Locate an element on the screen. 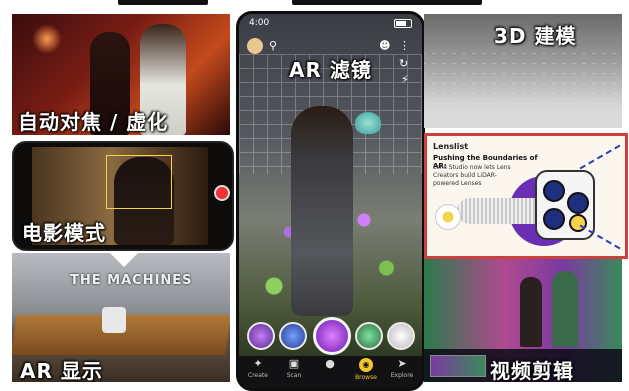 This screenshot has width=629, height=391. dashed-ray is located at coordinates (600, 157).